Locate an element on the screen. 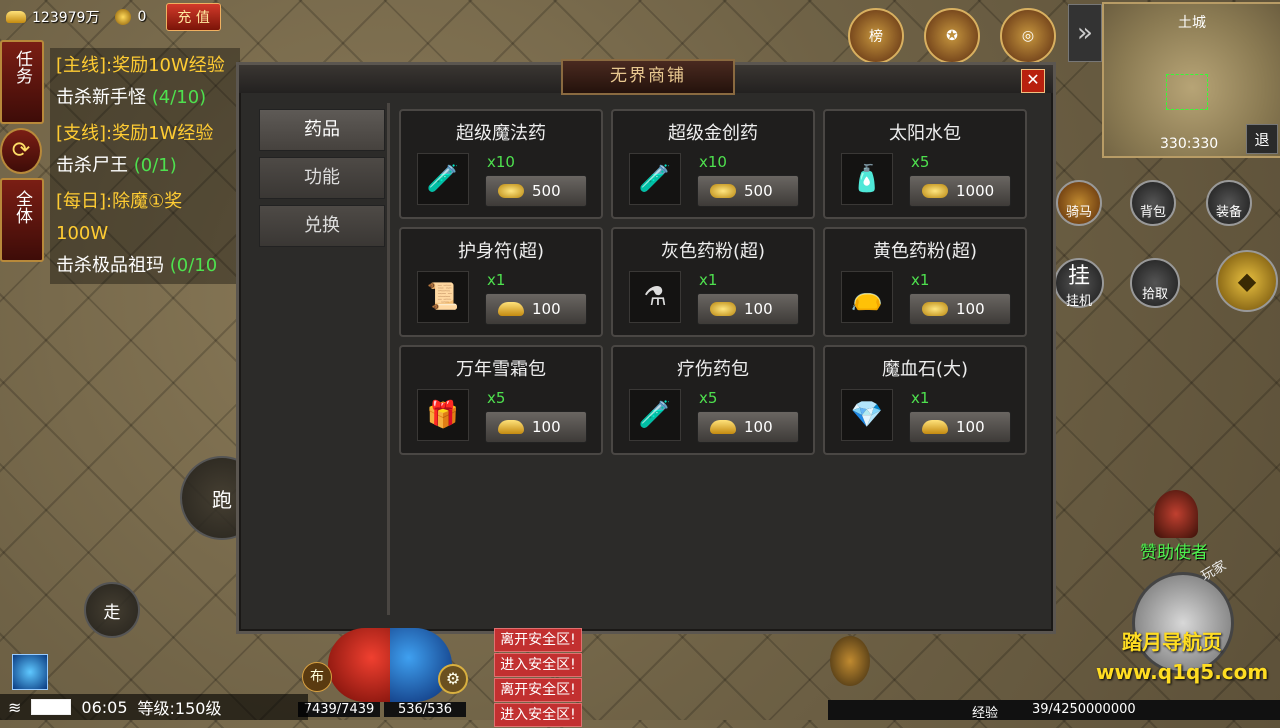 This screenshot has height=728, width=1280. coin-amount: 0 is located at coordinates (142, 17).